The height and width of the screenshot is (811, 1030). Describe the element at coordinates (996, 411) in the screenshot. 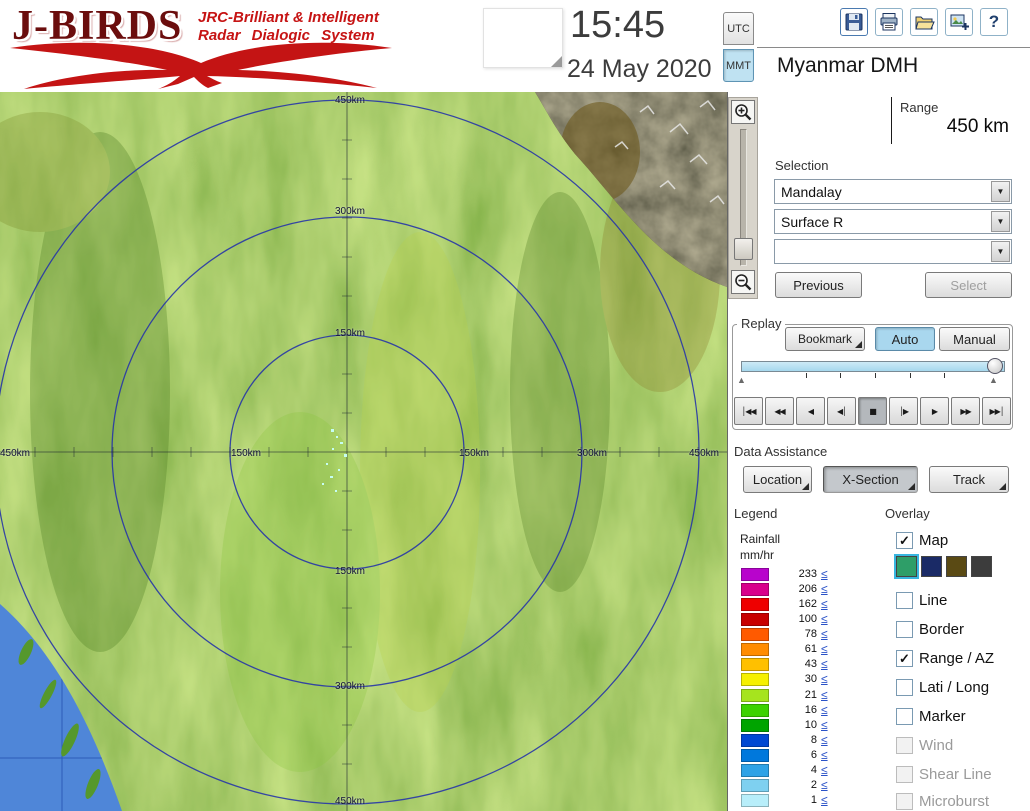

I see `skip-end-button: ▶▶│` at that location.